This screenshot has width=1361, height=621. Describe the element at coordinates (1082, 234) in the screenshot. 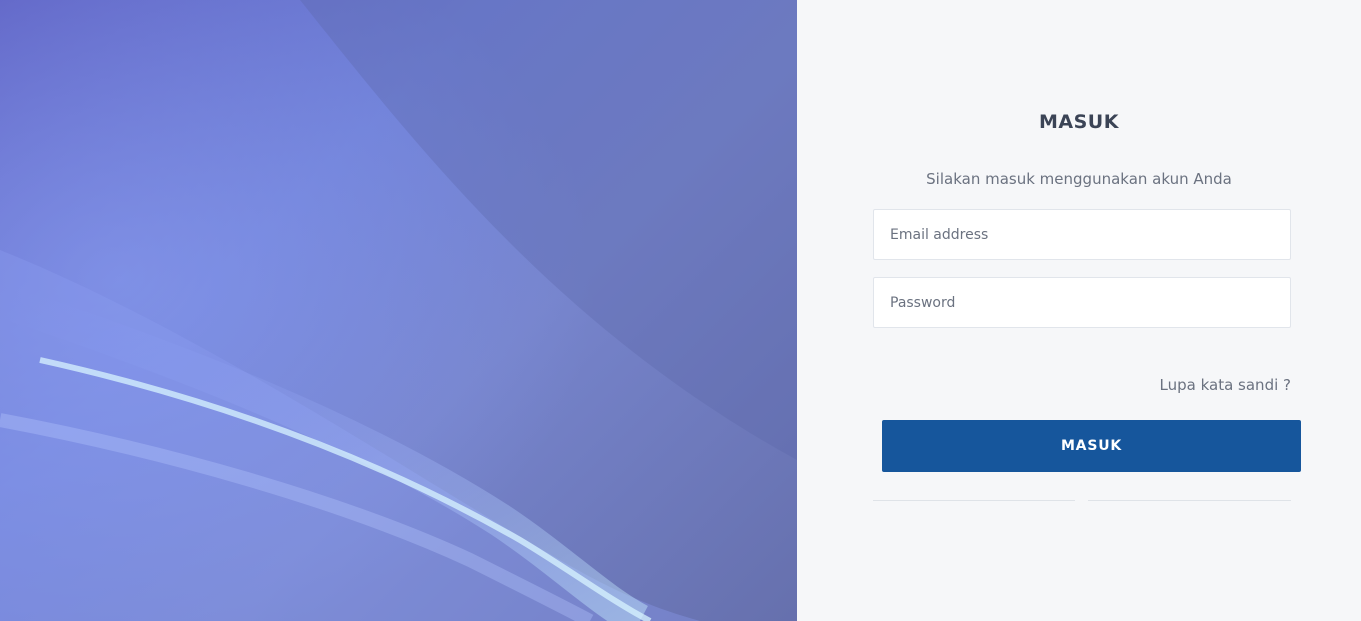

I see `email-field` at that location.